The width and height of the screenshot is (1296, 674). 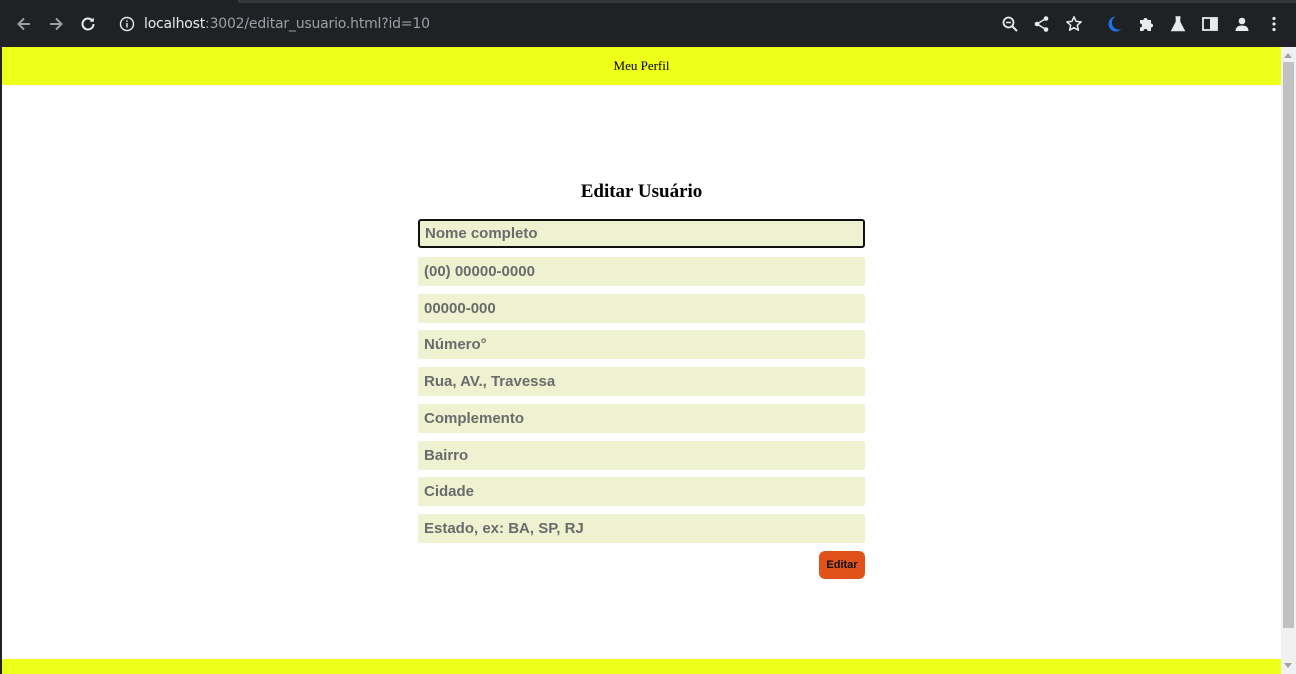 I want to click on cidade-input, so click(x=641, y=491).